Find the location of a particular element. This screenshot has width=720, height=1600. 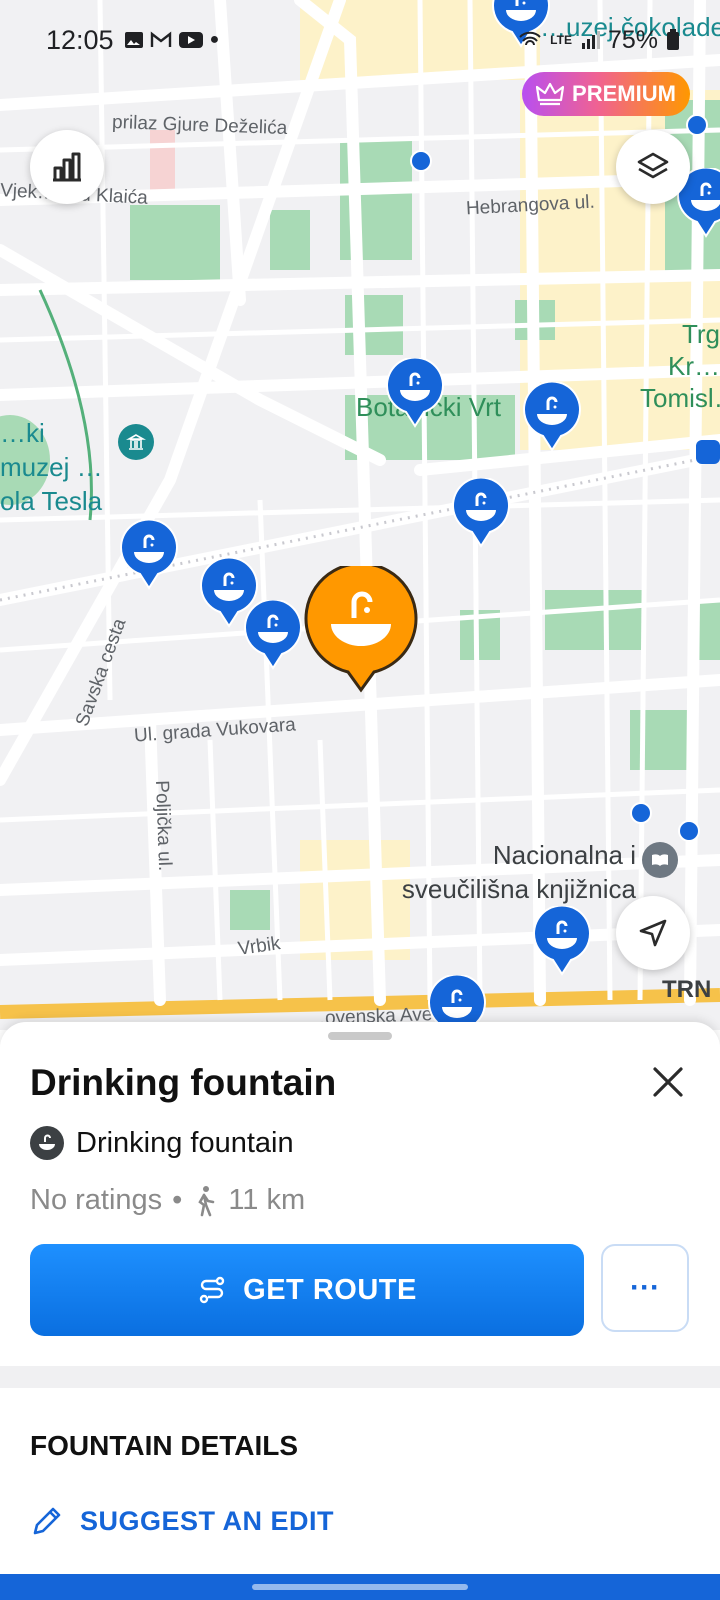

suggest-edit-label: SUGGEST AN EDIT is located at coordinates (207, 1520).